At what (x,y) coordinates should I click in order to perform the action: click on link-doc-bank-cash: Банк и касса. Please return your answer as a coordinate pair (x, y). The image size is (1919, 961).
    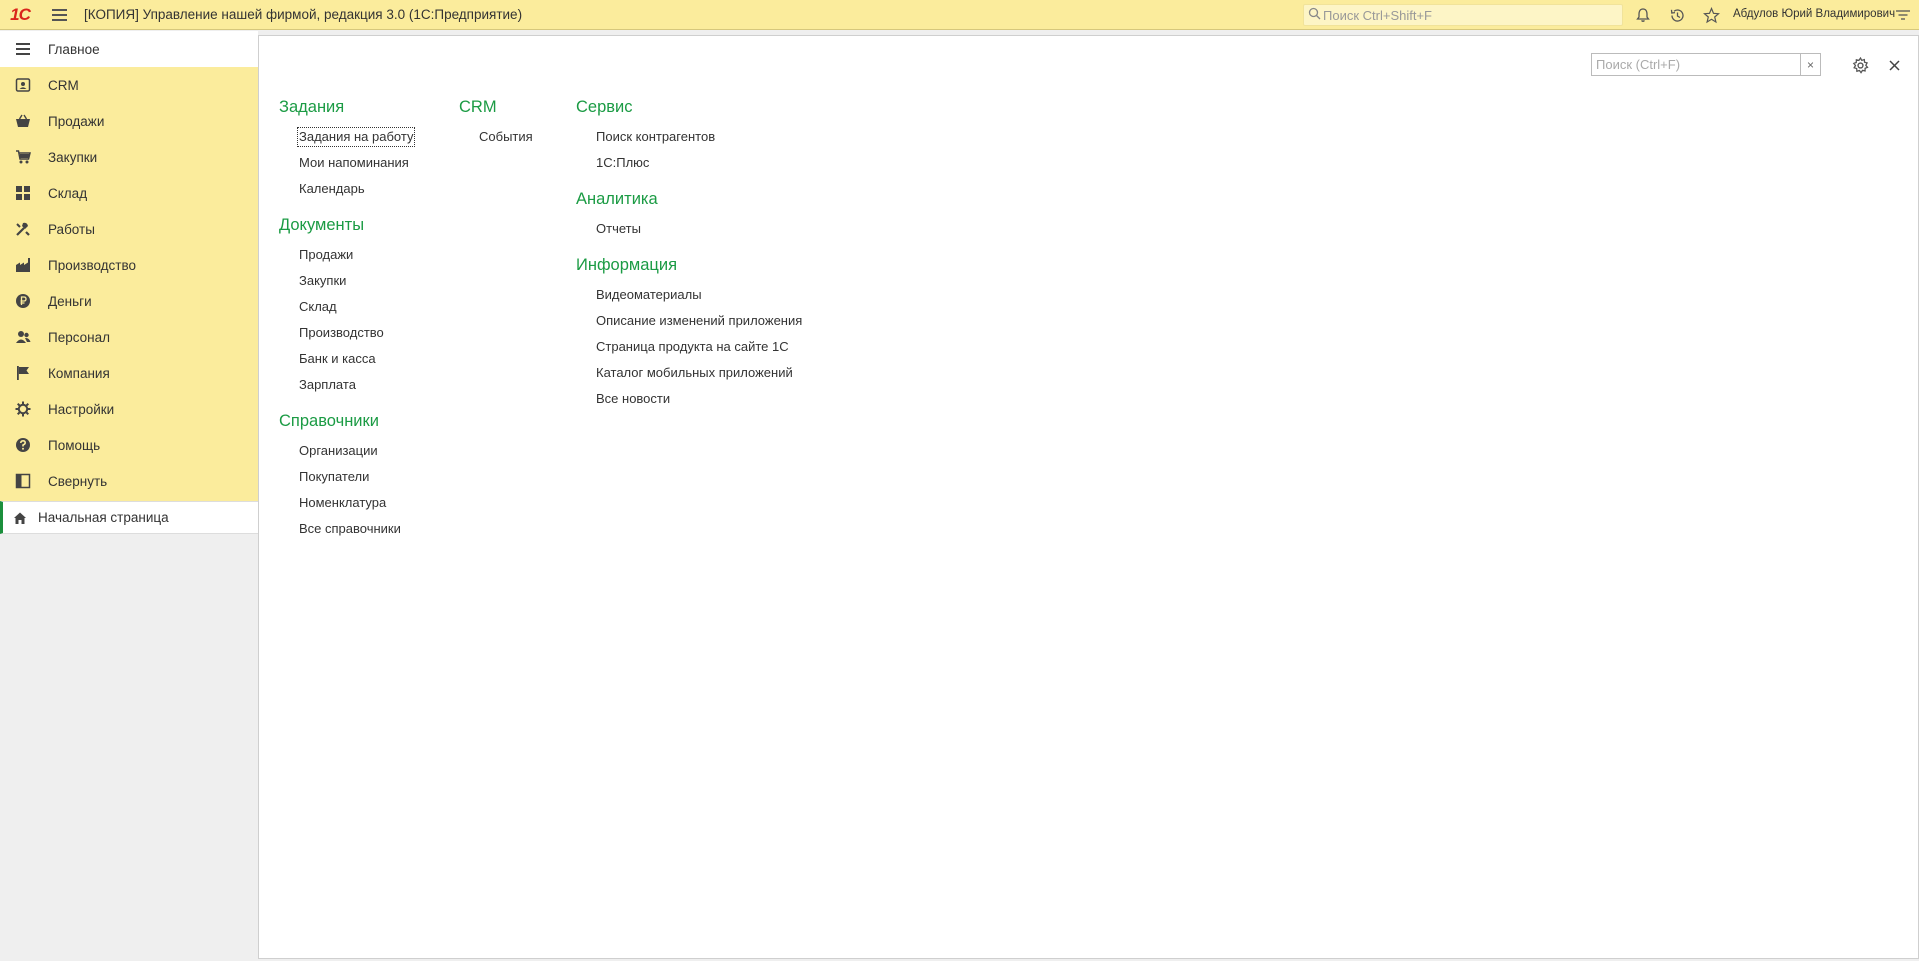
    Looking at the image, I should click on (346, 363).